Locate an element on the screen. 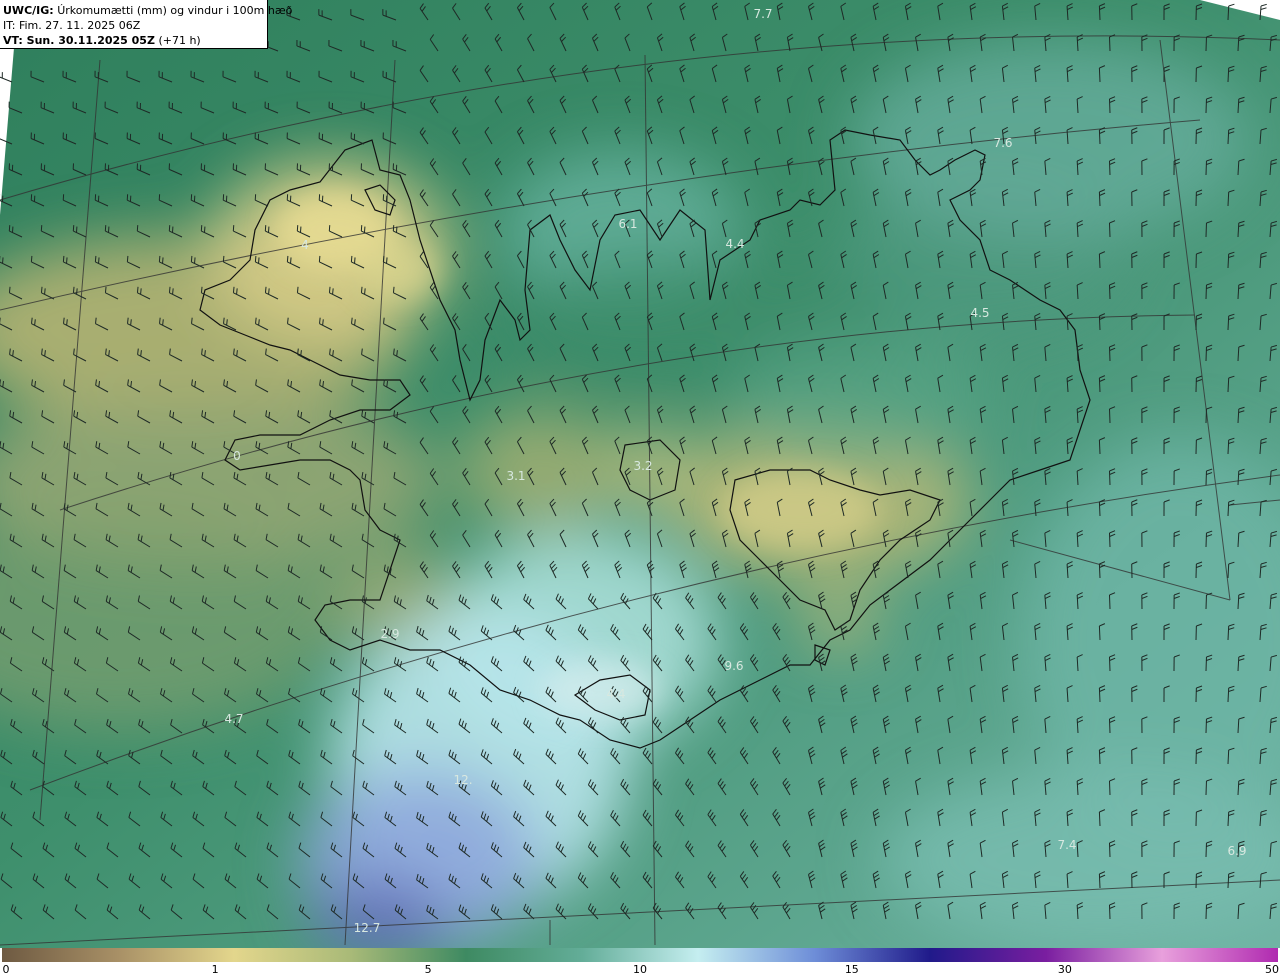  map-value-label: 4.7 is located at coordinates (234, 719).